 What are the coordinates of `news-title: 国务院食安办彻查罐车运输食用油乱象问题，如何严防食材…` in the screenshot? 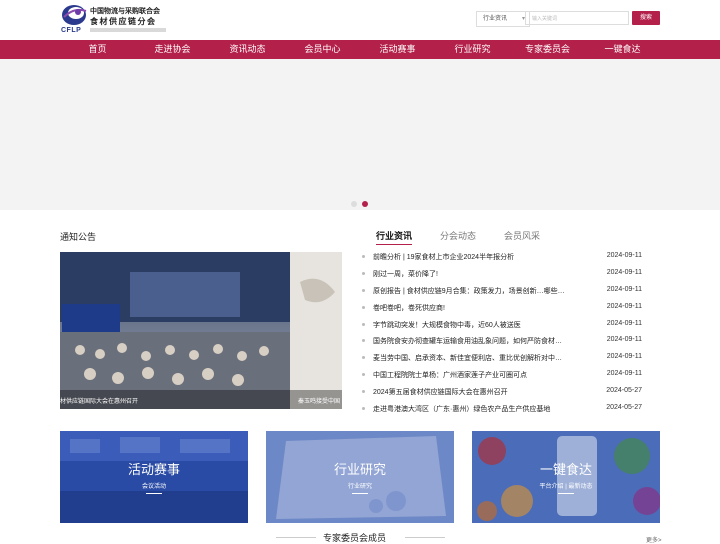 It's located at (467, 341).